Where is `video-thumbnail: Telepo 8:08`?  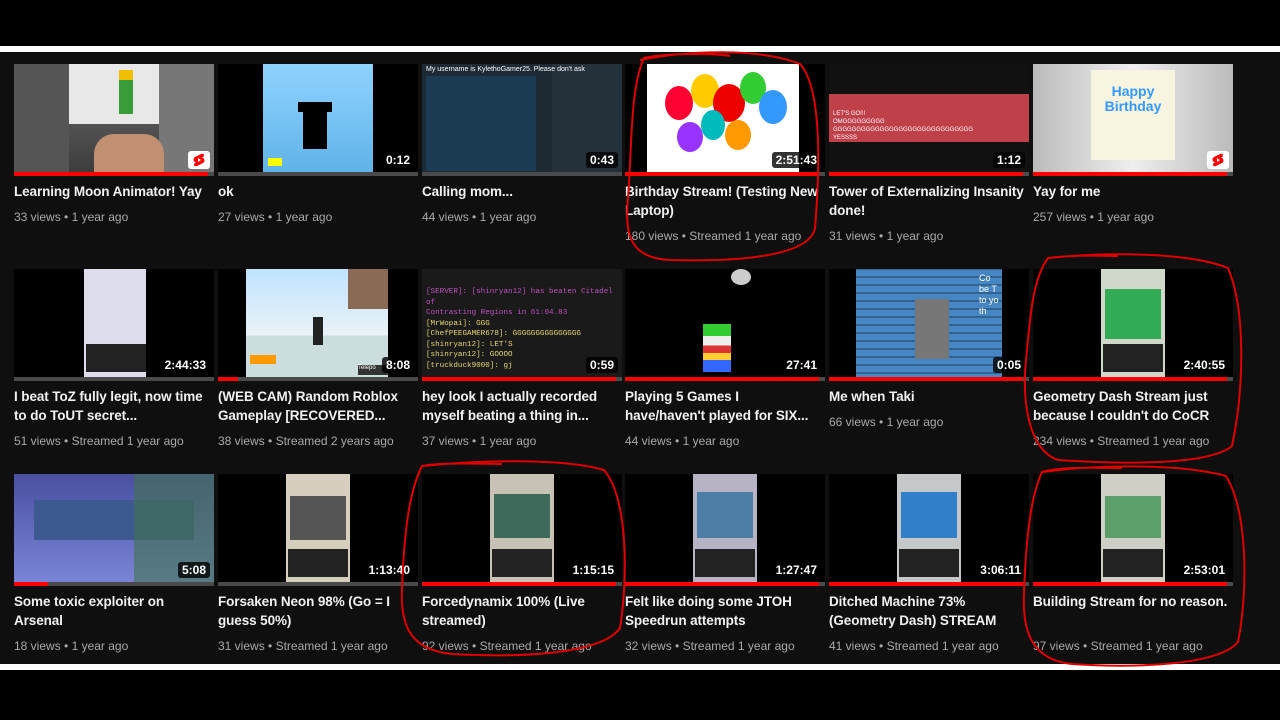 video-thumbnail: Telepo 8:08 is located at coordinates (318, 324).